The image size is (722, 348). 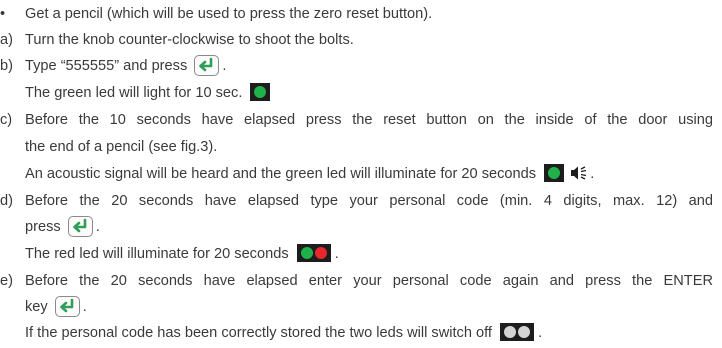 What do you see at coordinates (36, 307) in the screenshot?
I see `item-text: key` at bounding box center [36, 307].